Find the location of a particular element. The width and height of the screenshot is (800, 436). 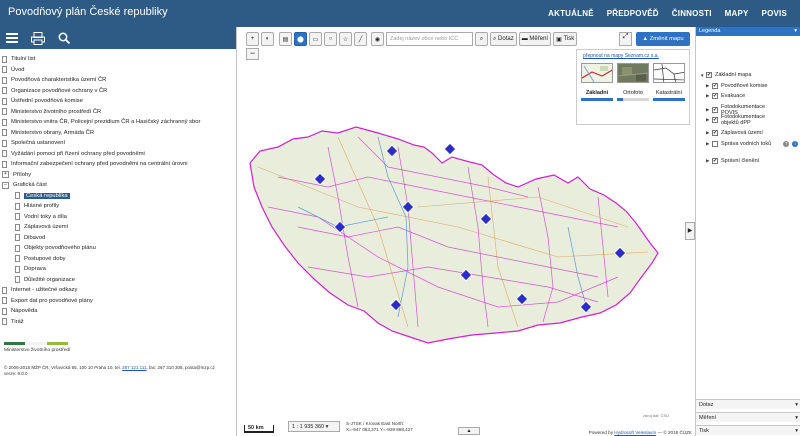

legend-item-label: Fotodokumentace objektů dPP is located at coordinates (743, 120).